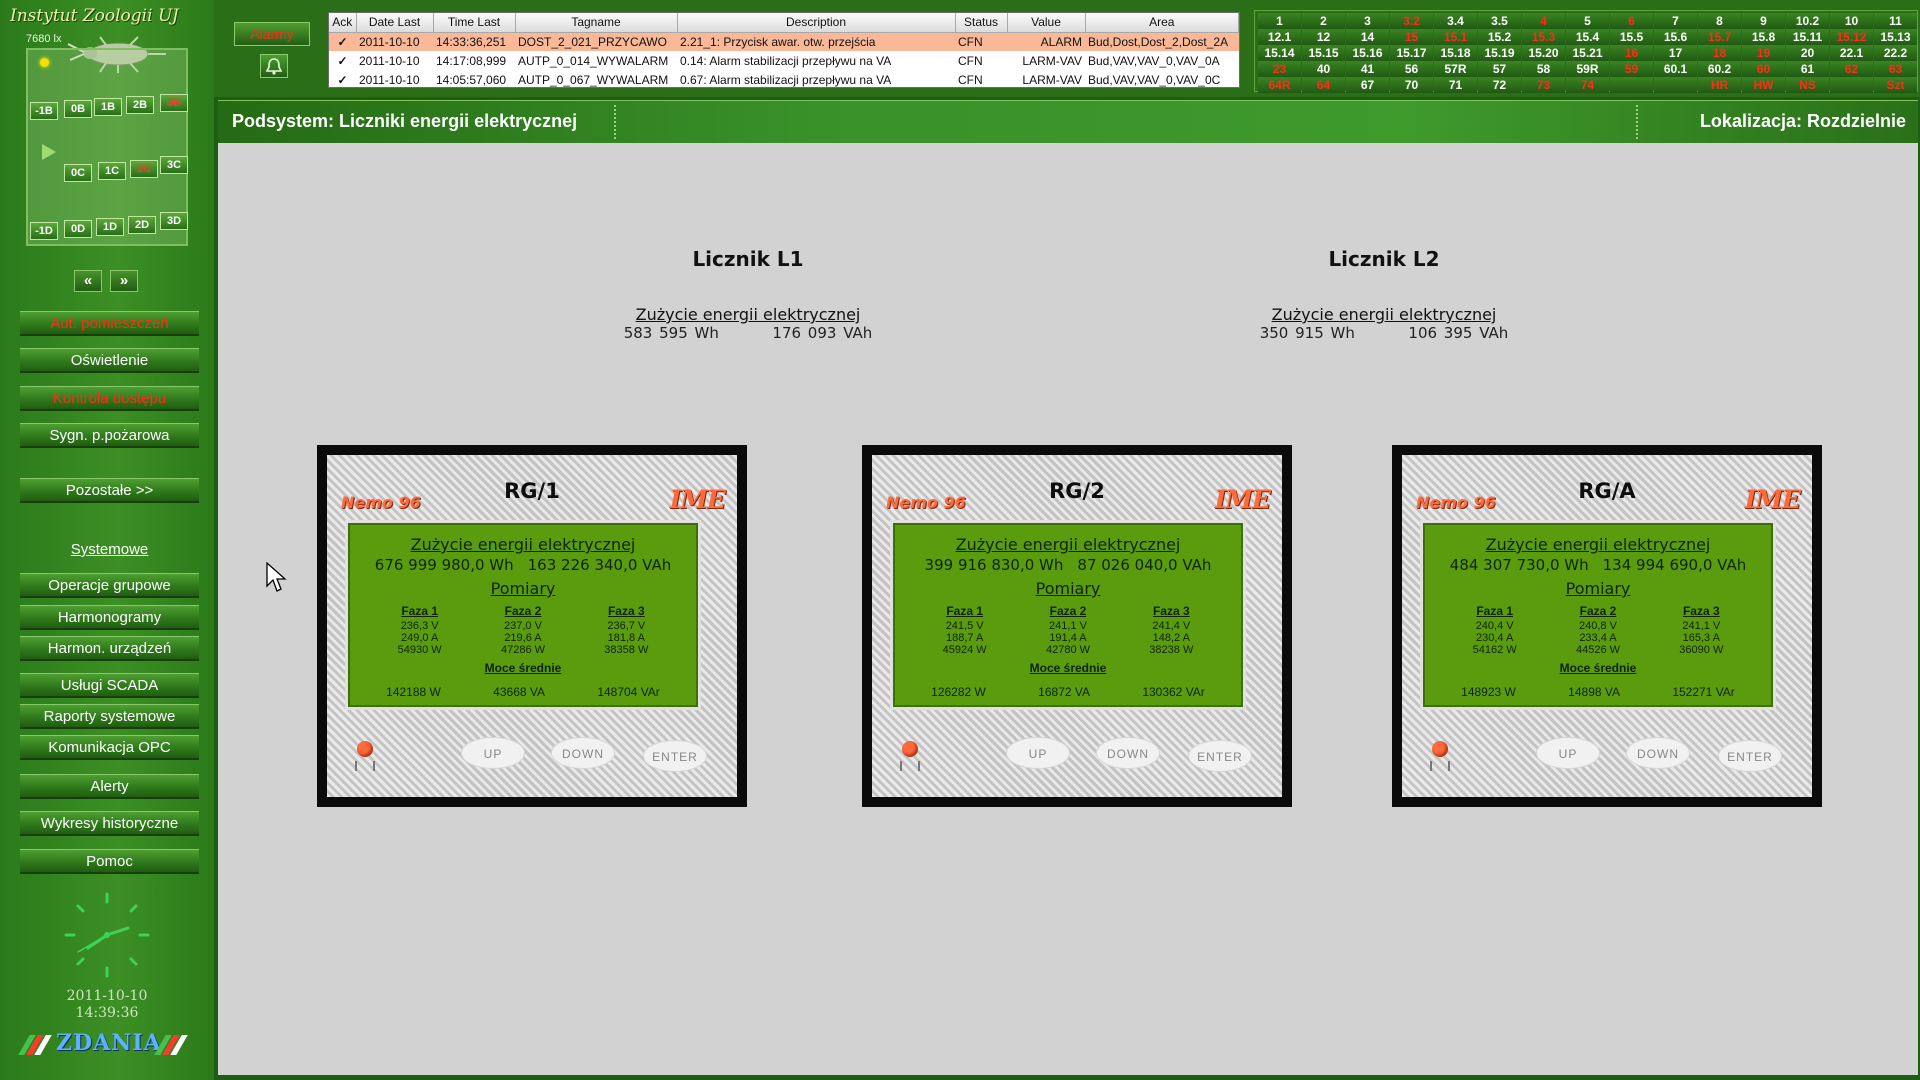 This screenshot has height=1080, width=1920. Describe the element at coordinates (1587, 69) in the screenshot. I see `room-cell: 59R` at that location.